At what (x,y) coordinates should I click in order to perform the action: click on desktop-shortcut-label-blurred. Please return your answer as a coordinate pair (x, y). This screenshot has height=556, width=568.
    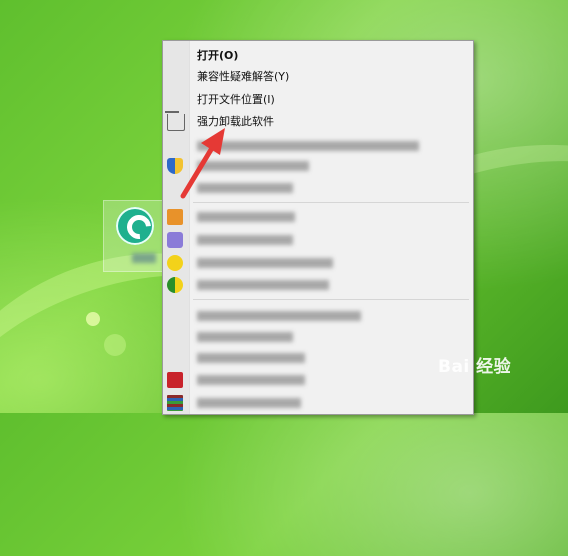
    Looking at the image, I should click on (144, 258).